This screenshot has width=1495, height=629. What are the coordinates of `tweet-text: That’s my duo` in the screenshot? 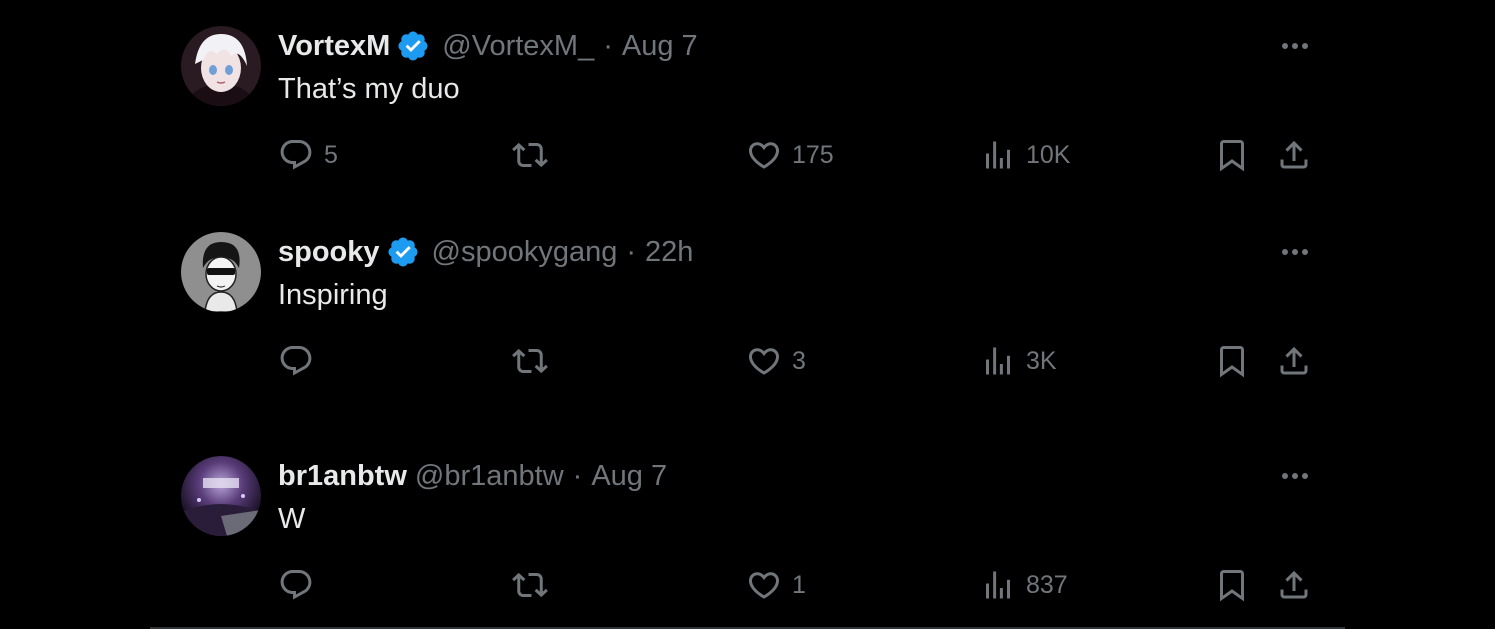 It's located at (369, 89).